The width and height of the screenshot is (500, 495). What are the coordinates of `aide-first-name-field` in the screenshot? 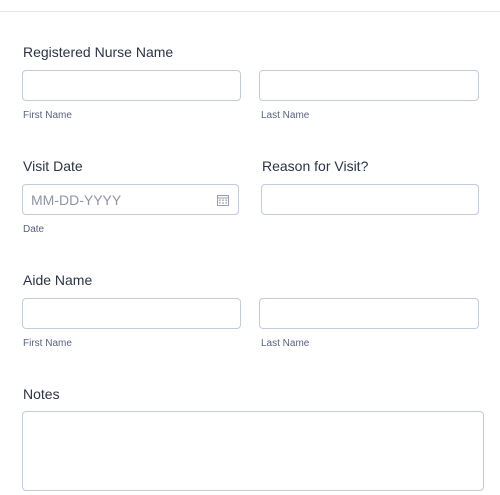 It's located at (131, 313).